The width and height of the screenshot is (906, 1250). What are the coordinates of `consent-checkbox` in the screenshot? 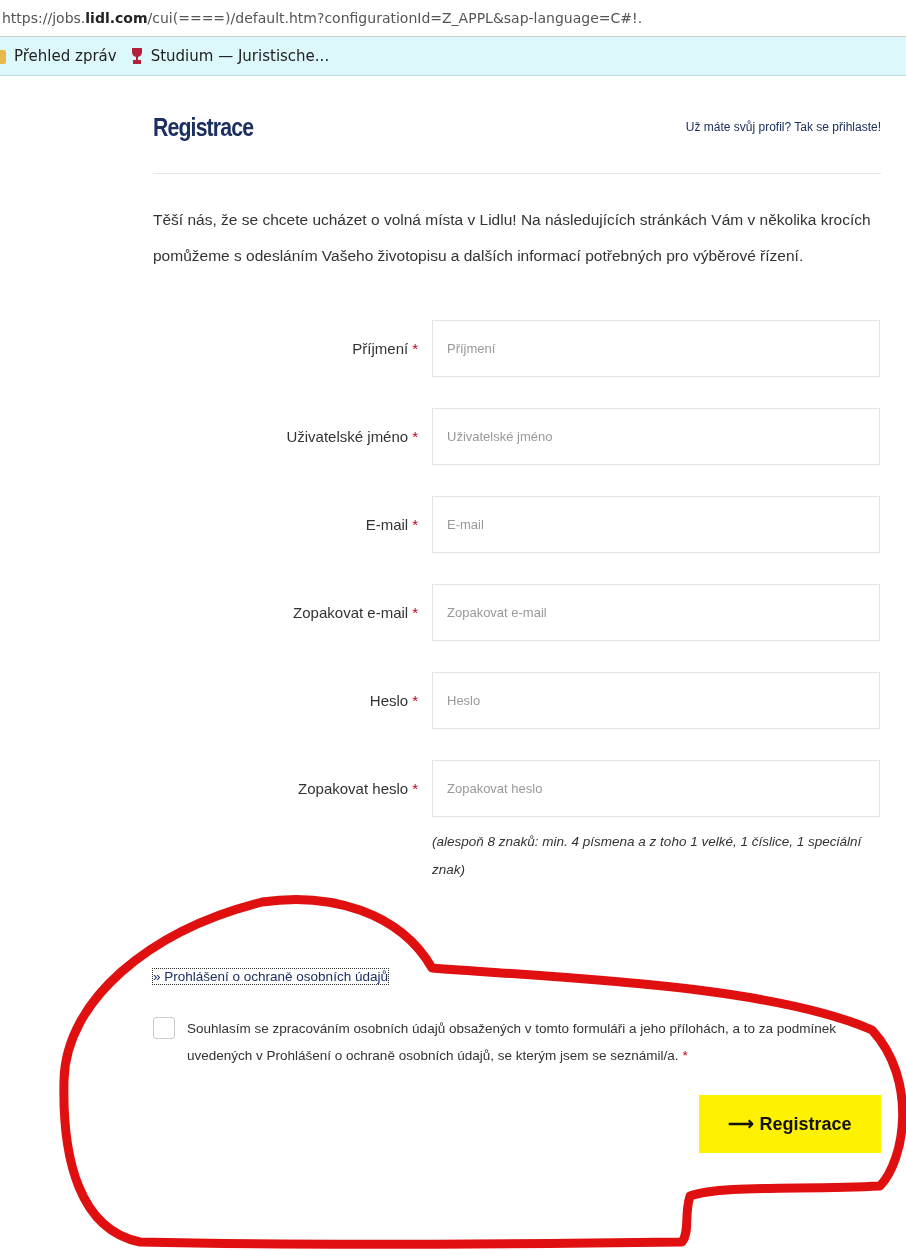 It's located at (164, 1028).